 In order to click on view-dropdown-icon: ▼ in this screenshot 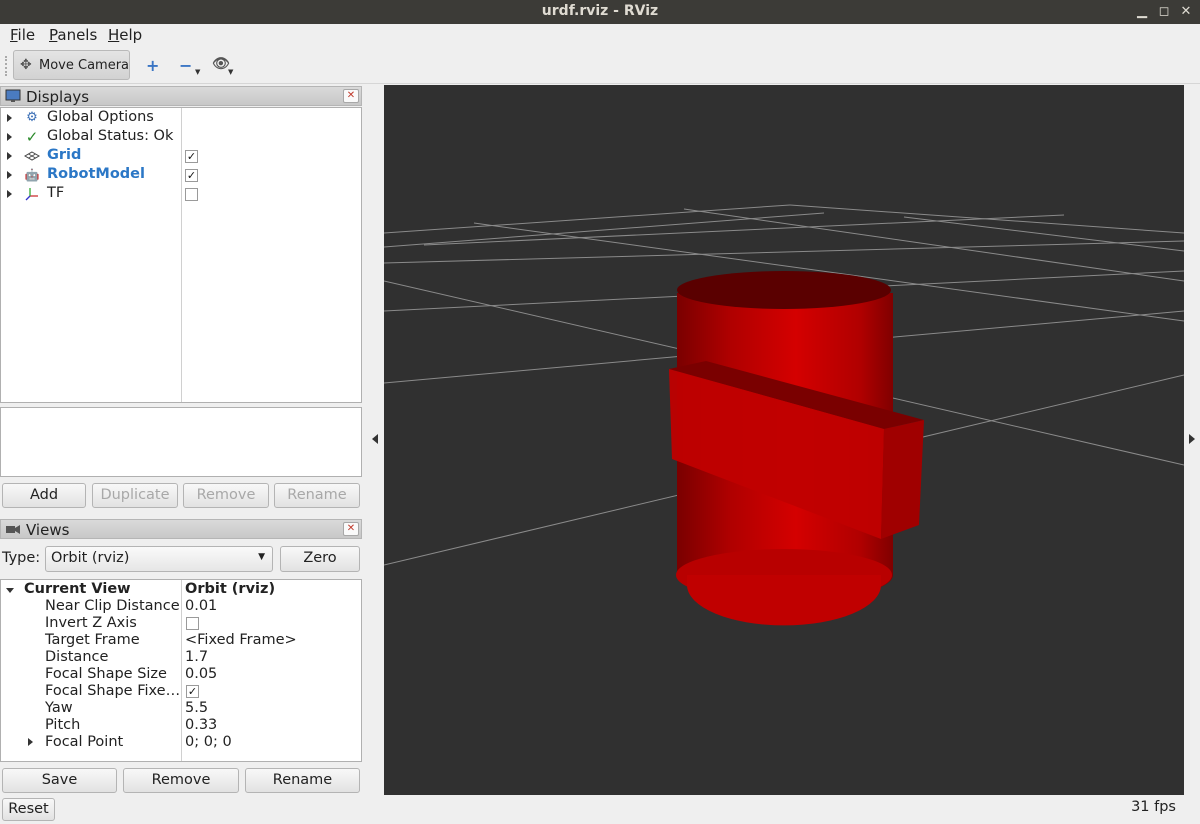, I will do `click(230, 72)`.